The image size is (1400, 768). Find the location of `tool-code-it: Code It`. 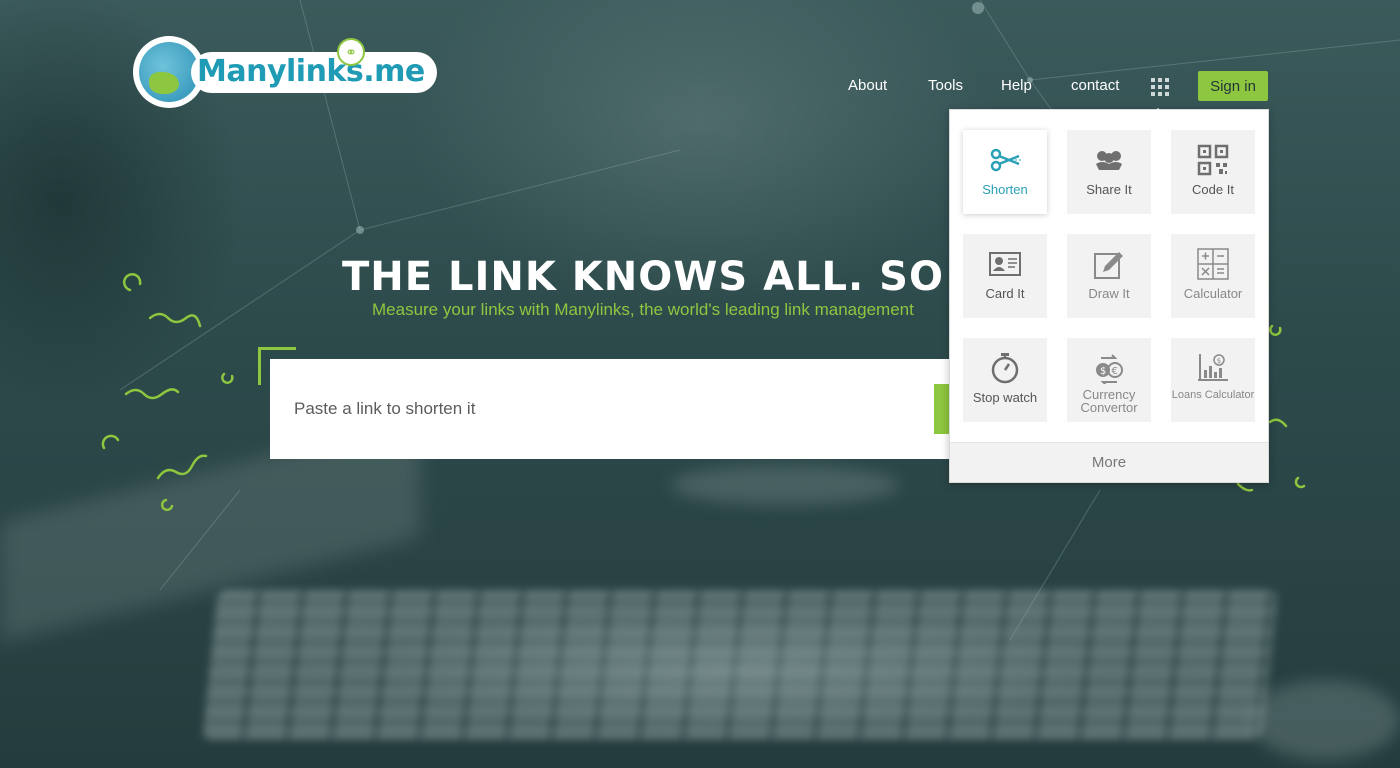

tool-code-it: Code It is located at coordinates (1213, 172).